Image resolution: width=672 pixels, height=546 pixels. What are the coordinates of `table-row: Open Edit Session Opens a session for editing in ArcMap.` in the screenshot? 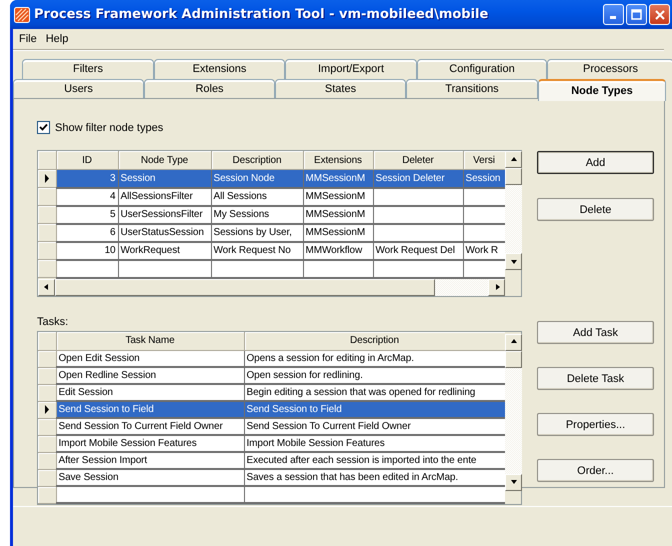 It's located at (271, 358).